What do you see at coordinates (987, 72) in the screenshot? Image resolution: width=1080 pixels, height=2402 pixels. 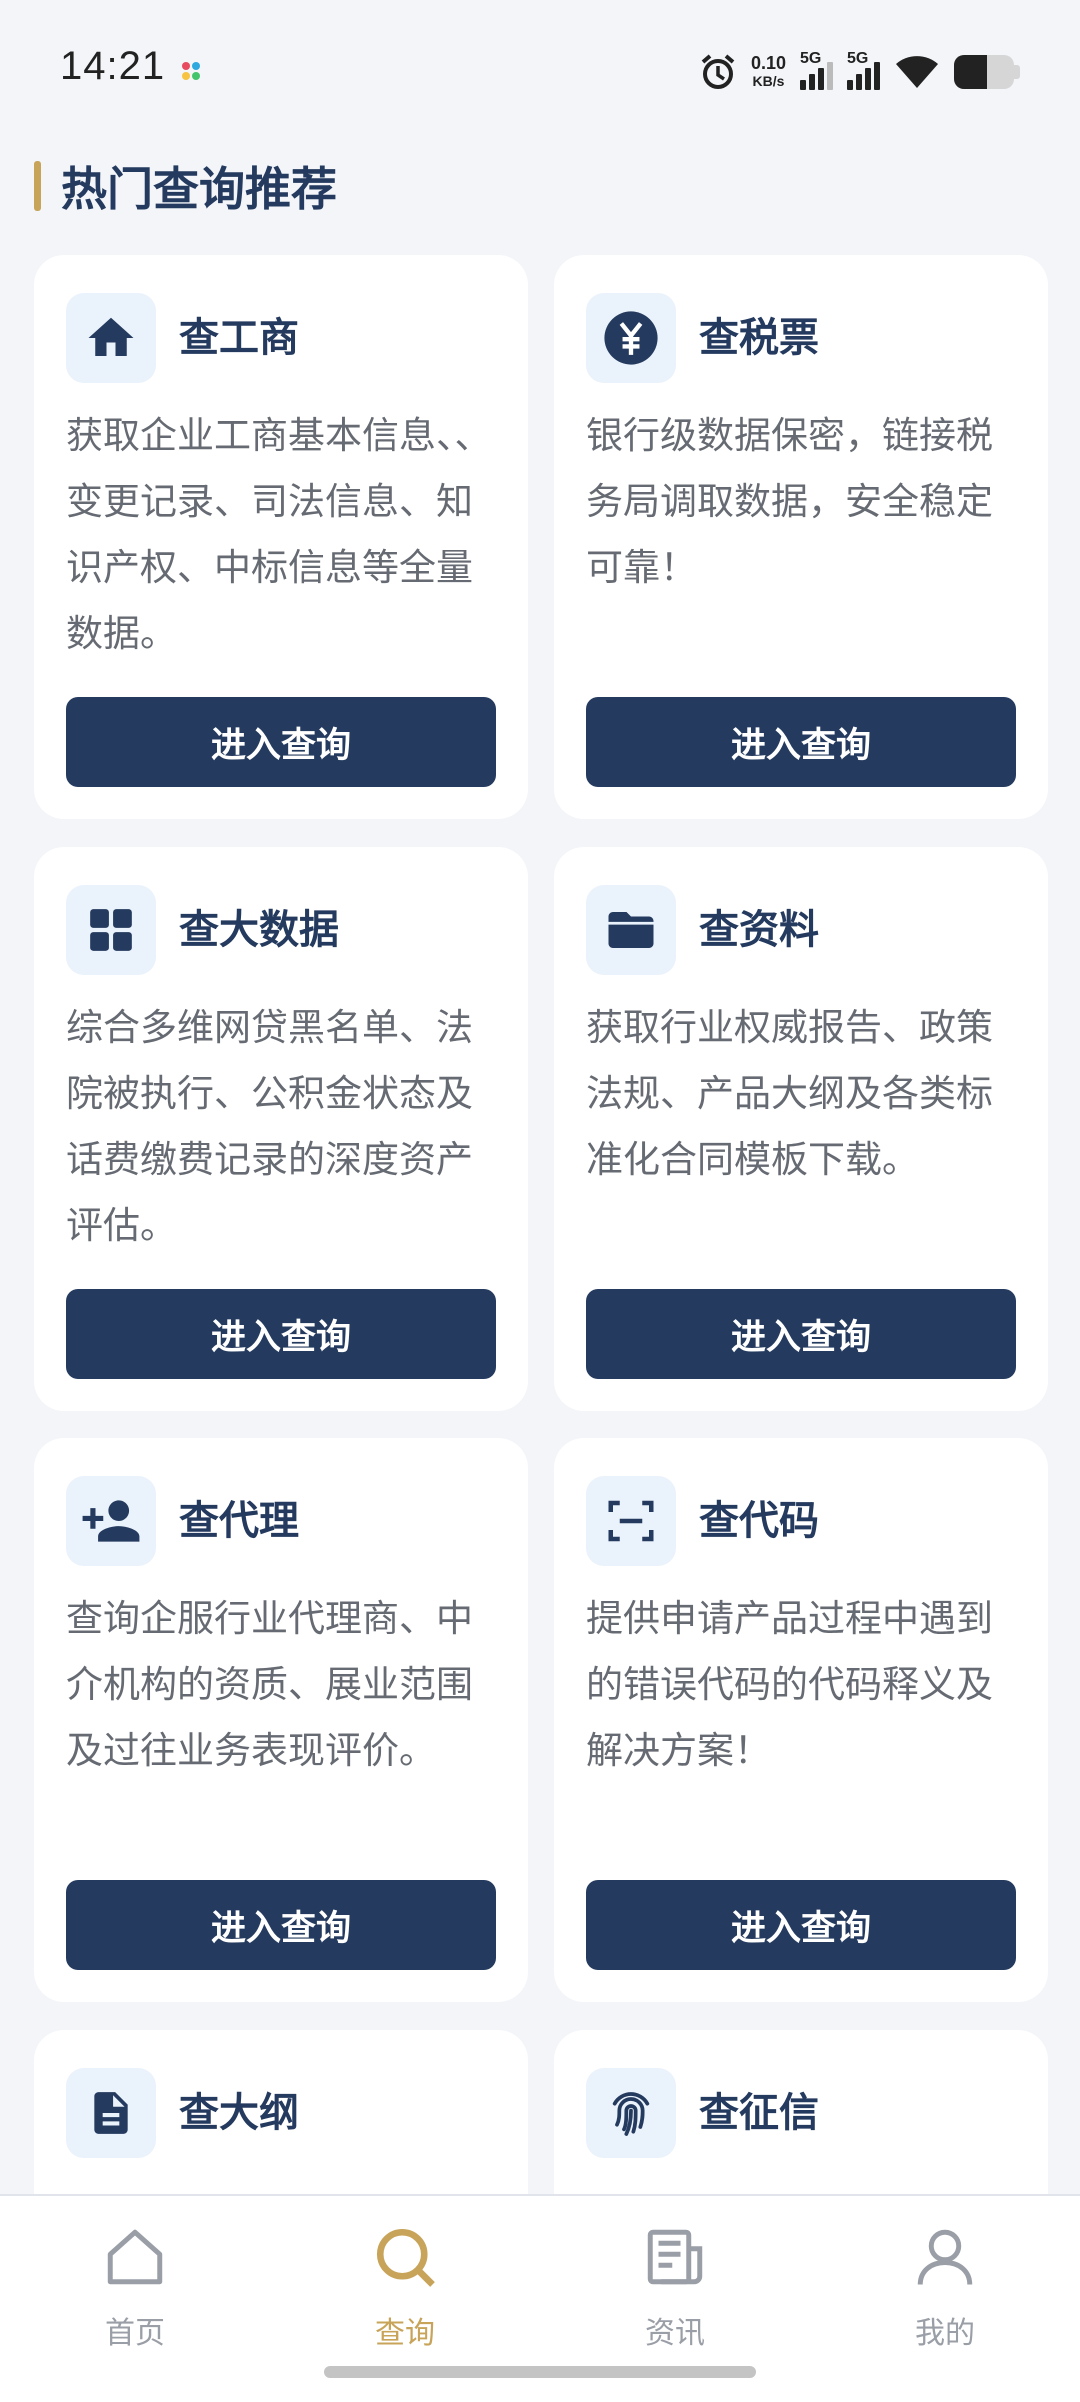 I see `battery-icon` at bounding box center [987, 72].